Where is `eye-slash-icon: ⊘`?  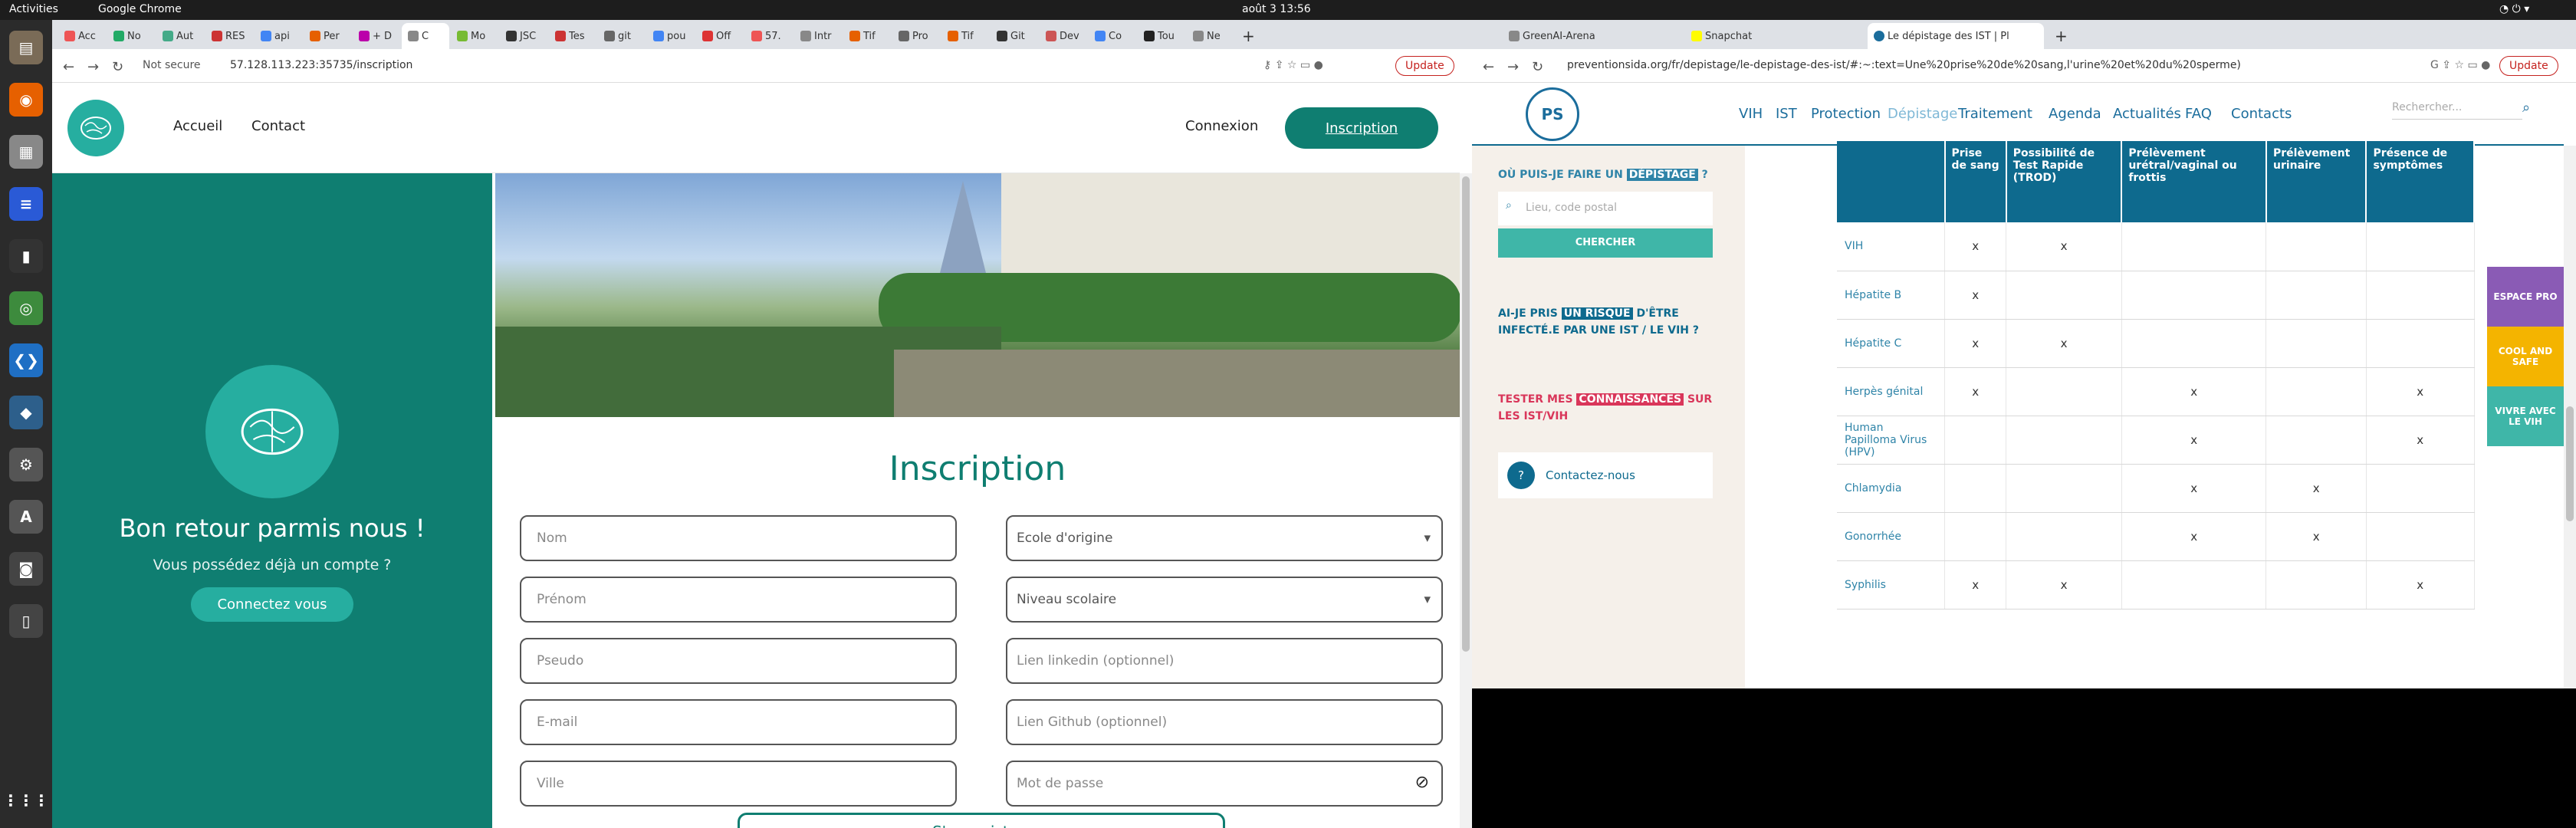
eye-slash-icon: ⊘ is located at coordinates (1422, 783).